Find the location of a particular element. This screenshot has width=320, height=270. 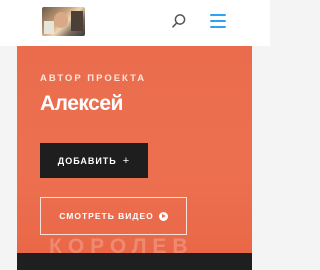

add-button-label: ДОБАВИТЬ is located at coordinates (87, 160).